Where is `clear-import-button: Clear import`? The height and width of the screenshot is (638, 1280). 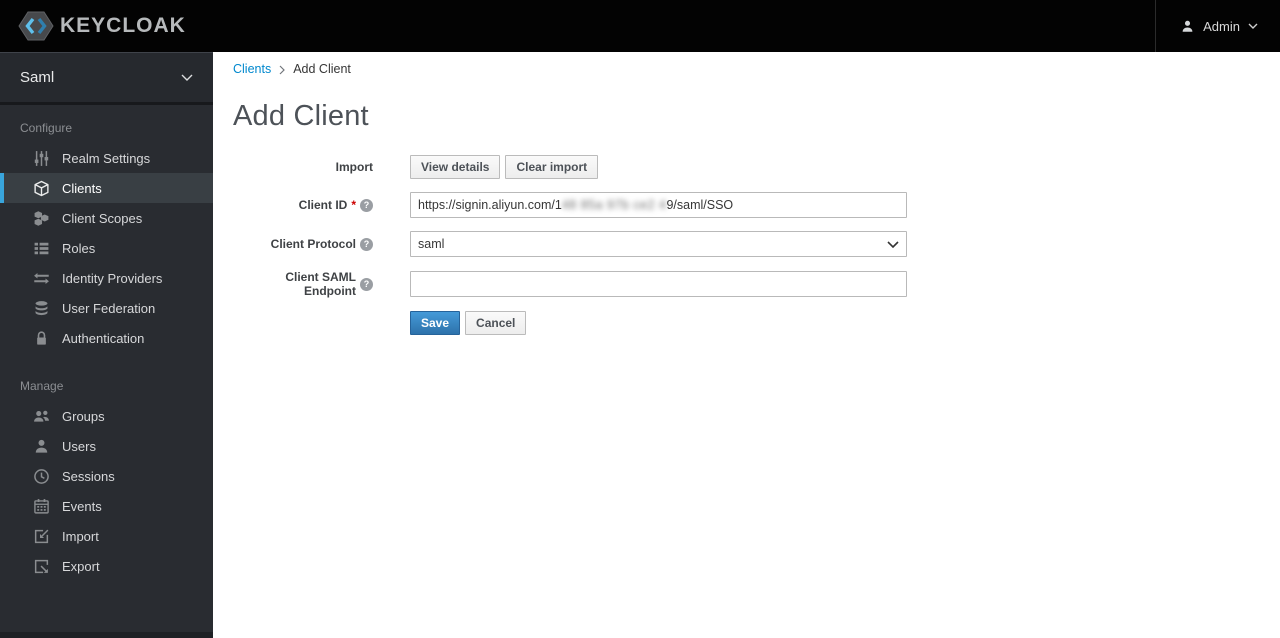
clear-import-button: Clear import is located at coordinates (552, 167).